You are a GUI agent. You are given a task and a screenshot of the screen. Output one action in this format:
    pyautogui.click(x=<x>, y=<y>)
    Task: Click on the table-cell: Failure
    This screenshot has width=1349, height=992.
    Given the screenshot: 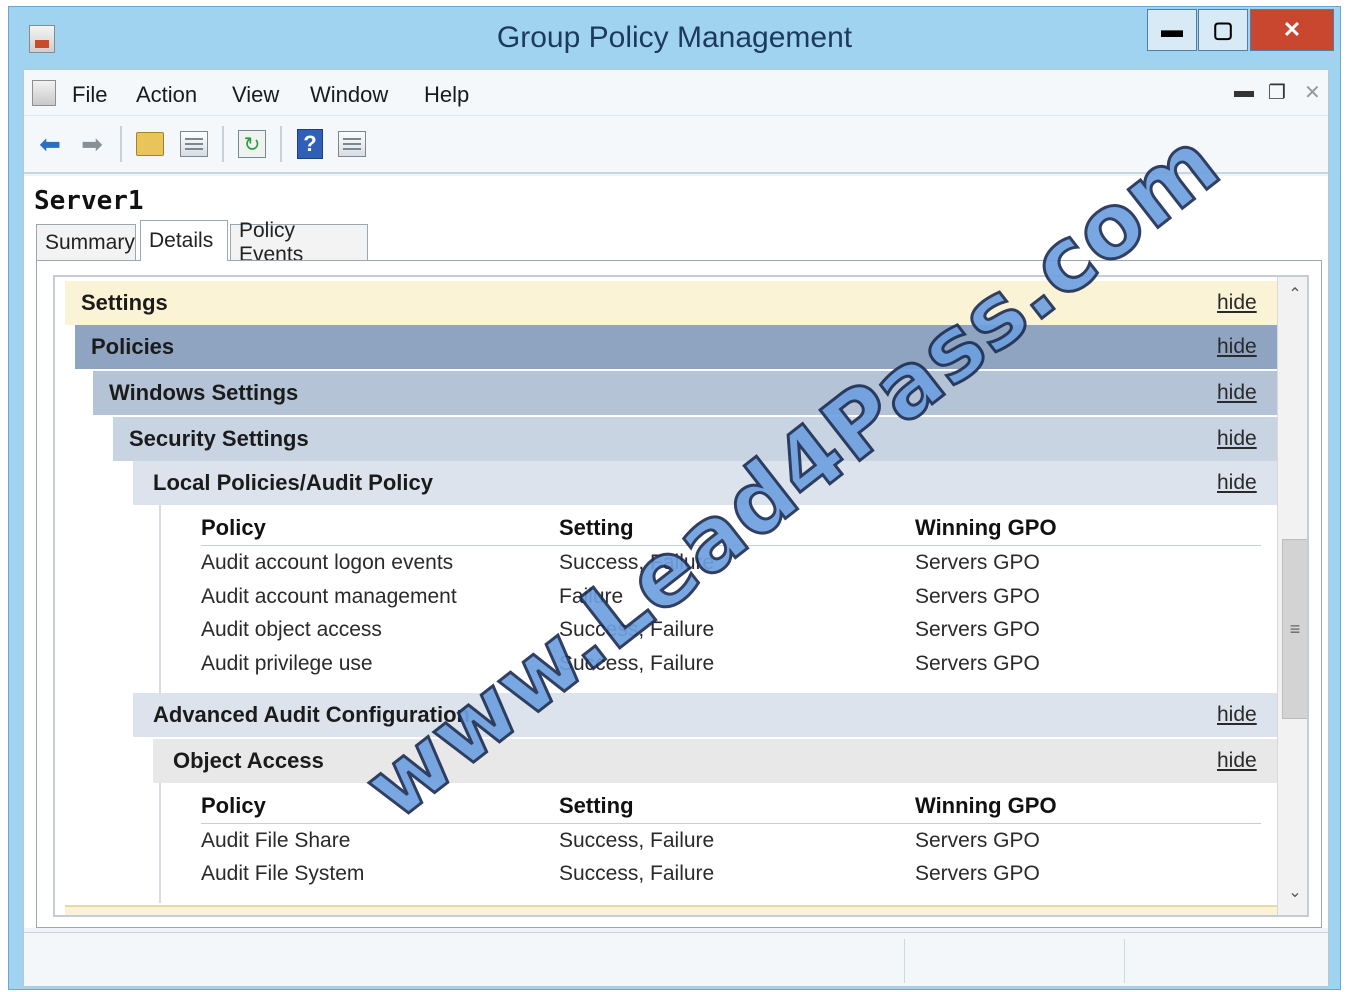 What is the action you would take?
    pyautogui.click(x=591, y=596)
    